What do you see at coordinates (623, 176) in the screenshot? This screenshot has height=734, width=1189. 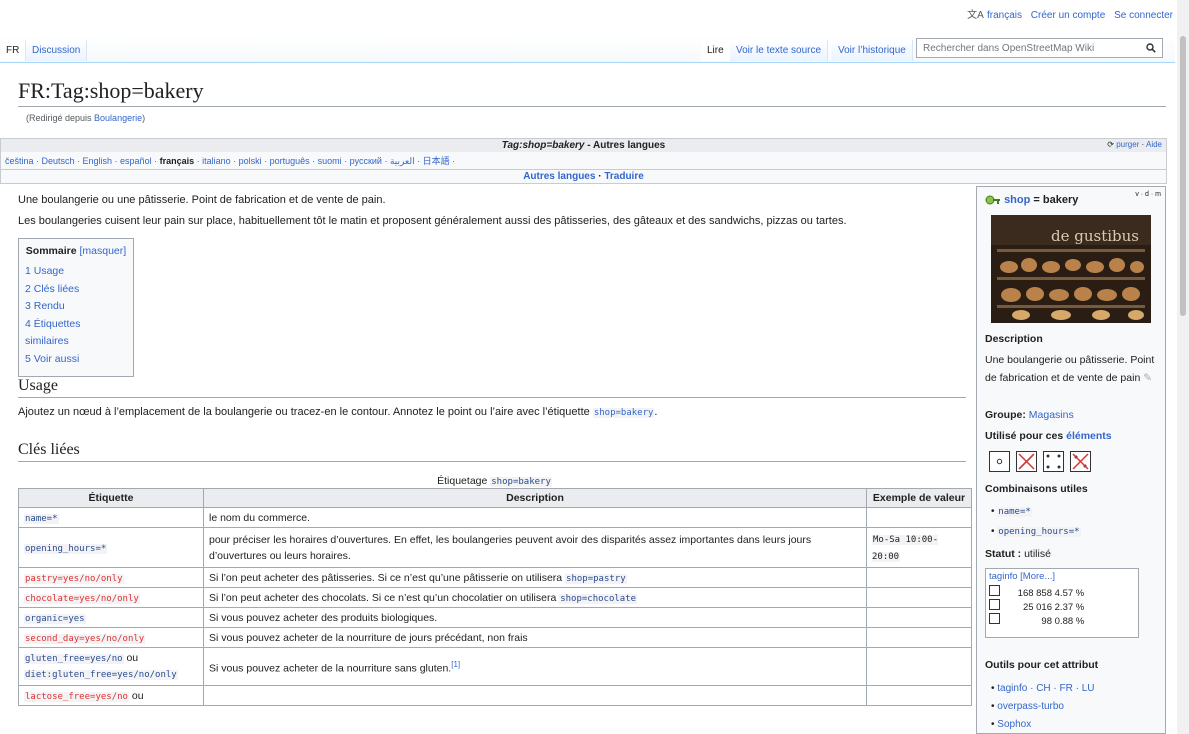 I see `translate-link: Traduire` at bounding box center [623, 176].